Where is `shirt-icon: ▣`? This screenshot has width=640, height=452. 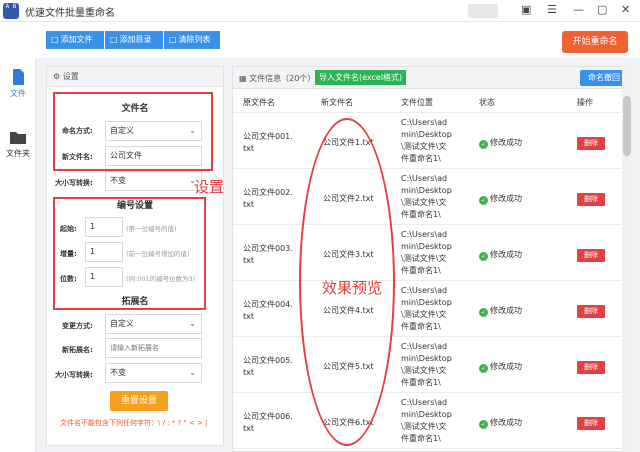 shirt-icon: ▣ is located at coordinates (526, 9).